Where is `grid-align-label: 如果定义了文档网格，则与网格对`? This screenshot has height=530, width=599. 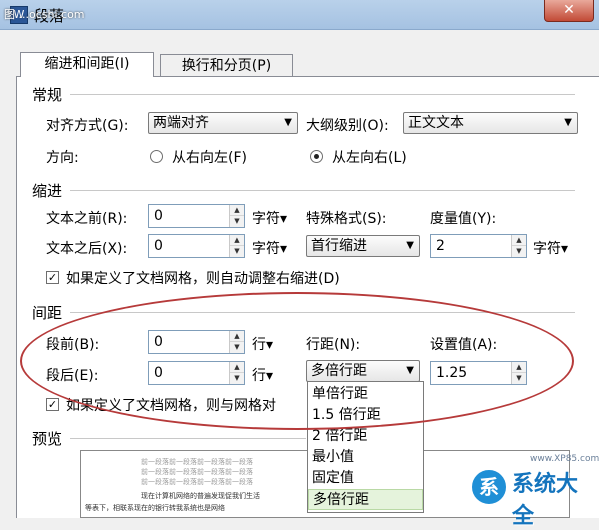 grid-align-label: 如果定义了文档网格，则与网格对 is located at coordinates (171, 405).